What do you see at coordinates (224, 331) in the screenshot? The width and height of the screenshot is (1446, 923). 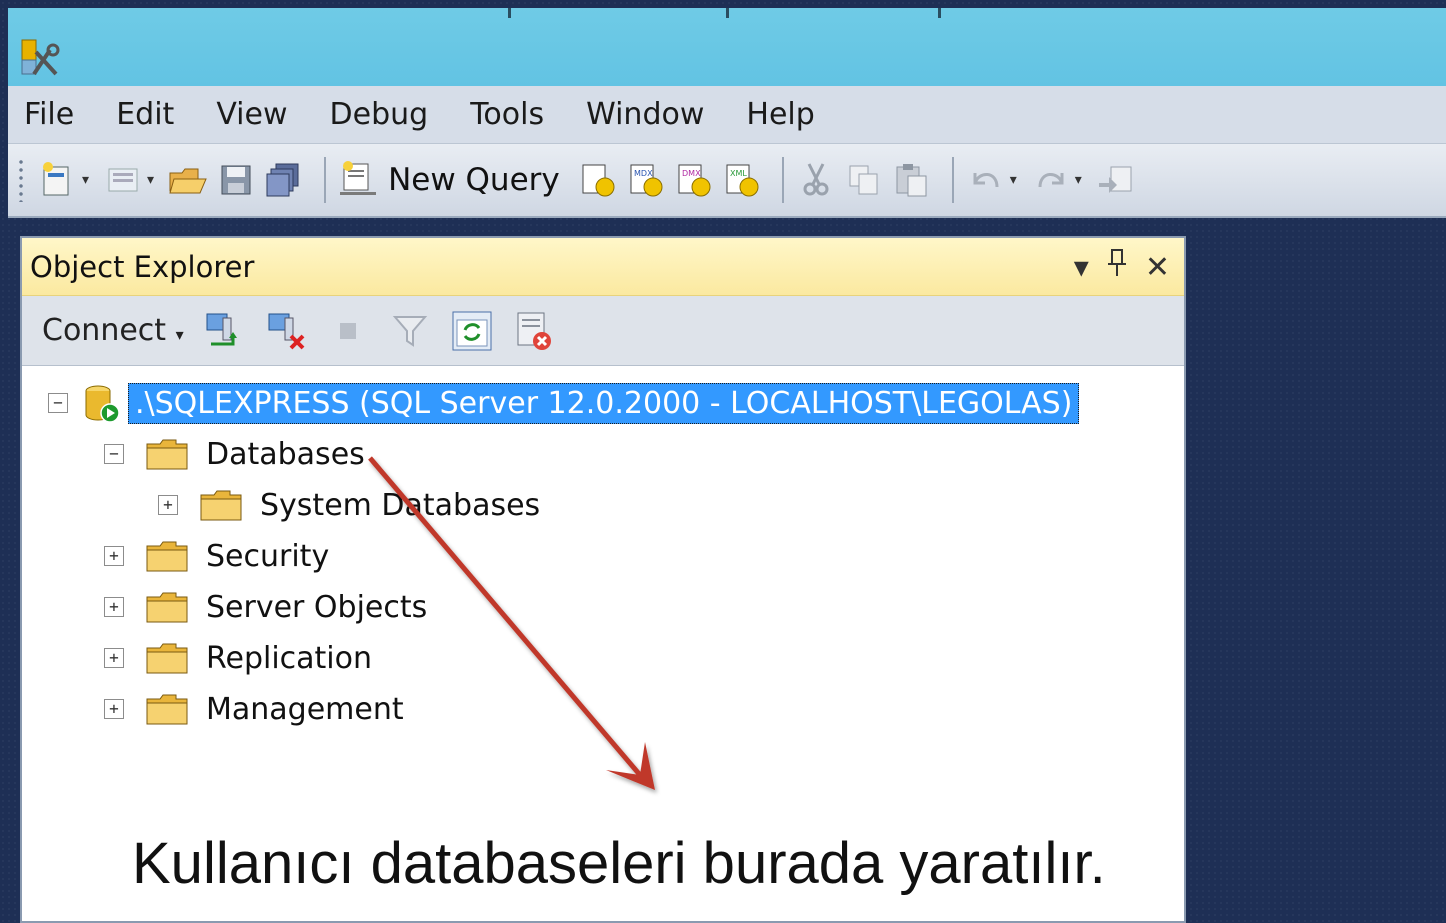 I see `connect-object-explorer-icon` at bounding box center [224, 331].